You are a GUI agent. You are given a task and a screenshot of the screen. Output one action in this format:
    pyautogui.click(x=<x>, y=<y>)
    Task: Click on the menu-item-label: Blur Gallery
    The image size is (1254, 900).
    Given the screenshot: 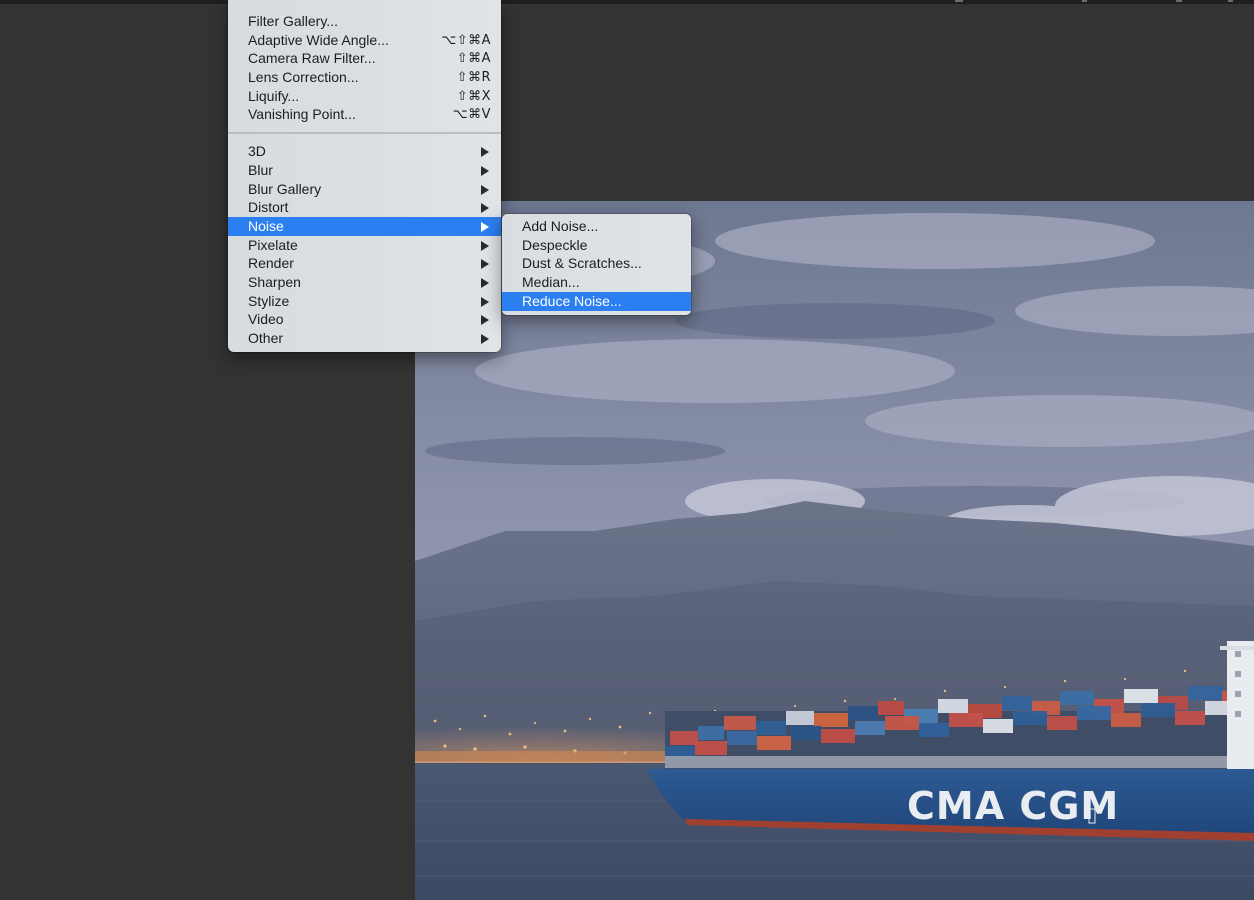 What is the action you would take?
    pyautogui.click(x=285, y=189)
    